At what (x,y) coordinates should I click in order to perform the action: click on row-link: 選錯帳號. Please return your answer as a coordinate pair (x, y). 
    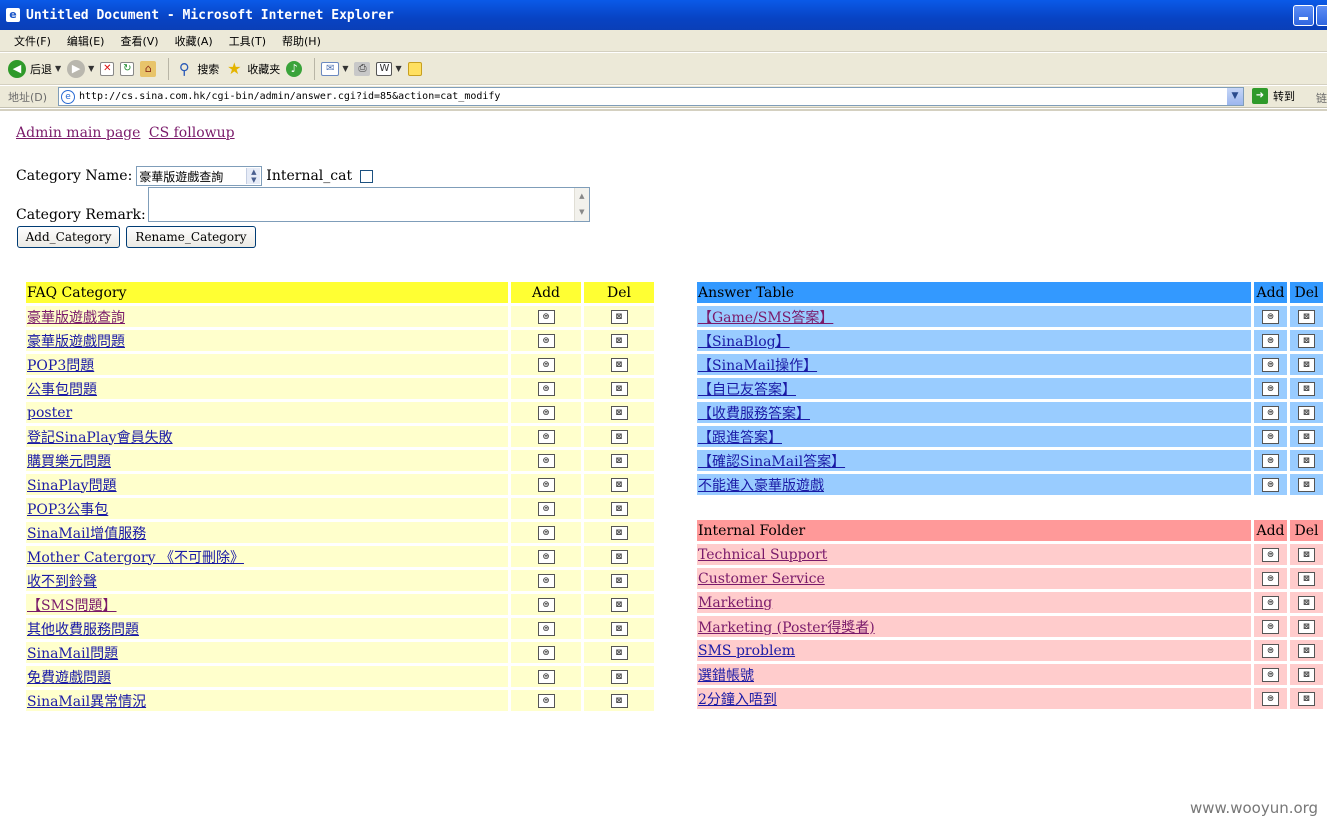
    Looking at the image, I should click on (726, 676).